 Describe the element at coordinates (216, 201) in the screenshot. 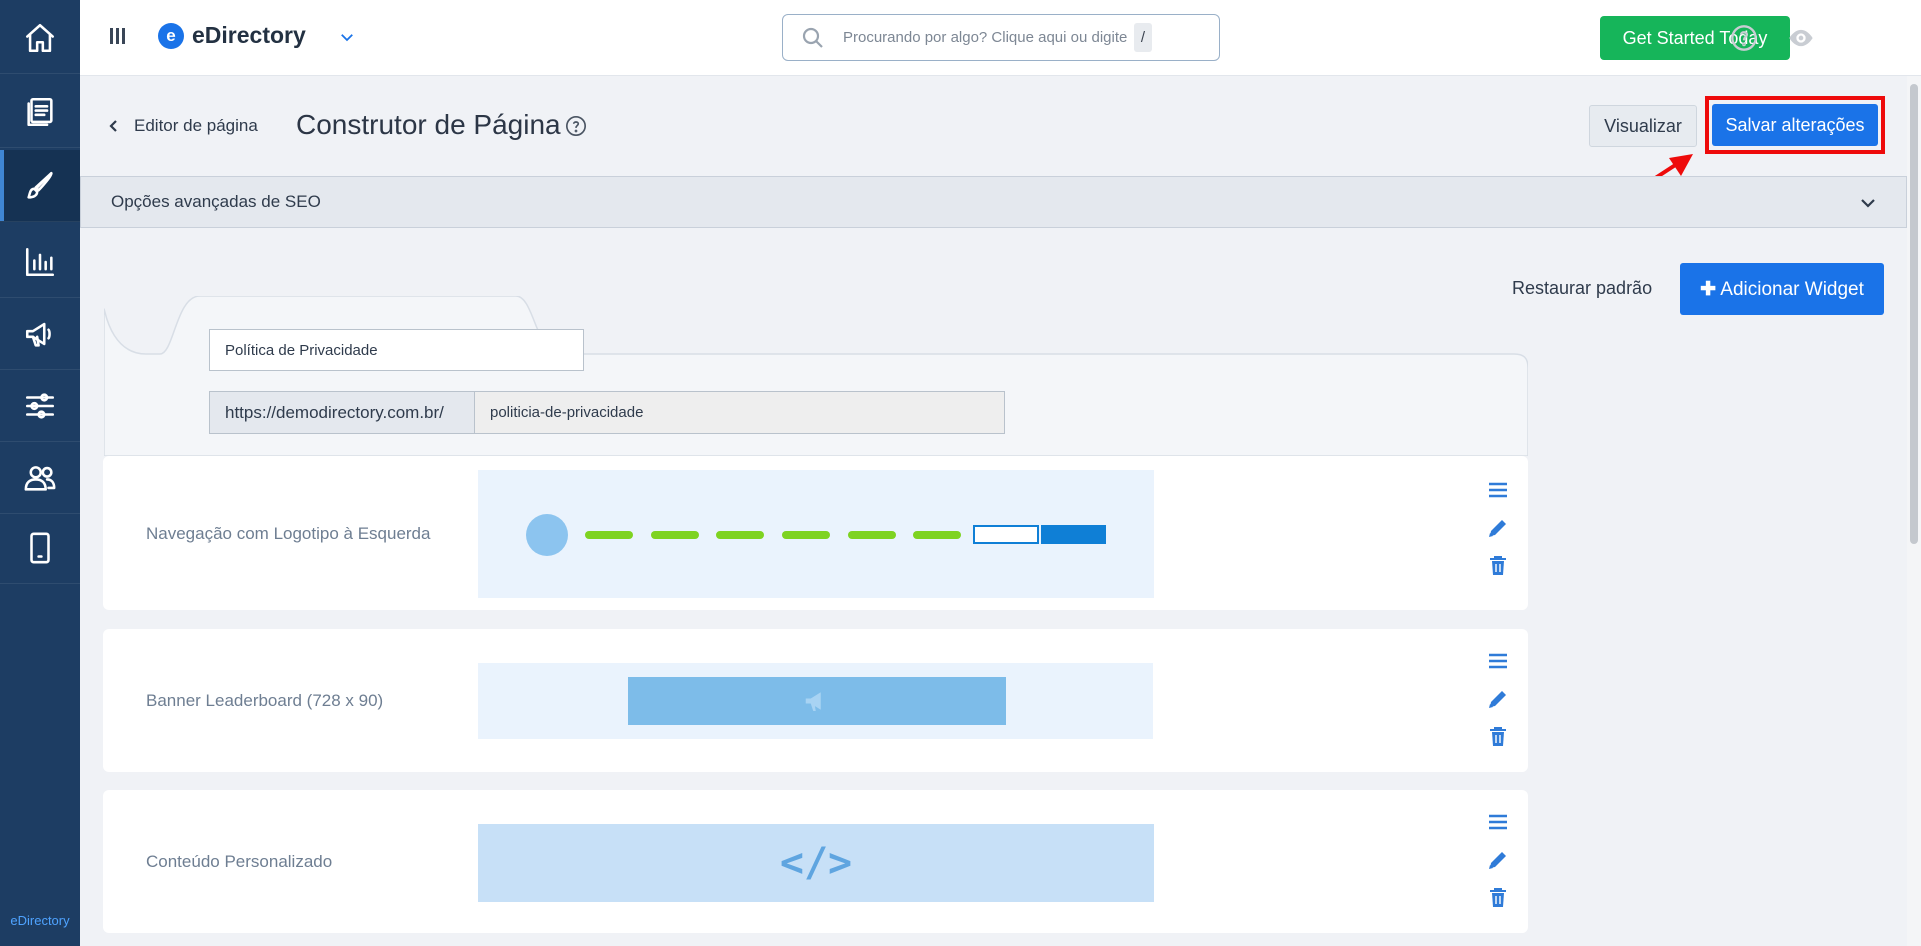

I see `seo-options-label: Opções avançadas de SEO` at that location.